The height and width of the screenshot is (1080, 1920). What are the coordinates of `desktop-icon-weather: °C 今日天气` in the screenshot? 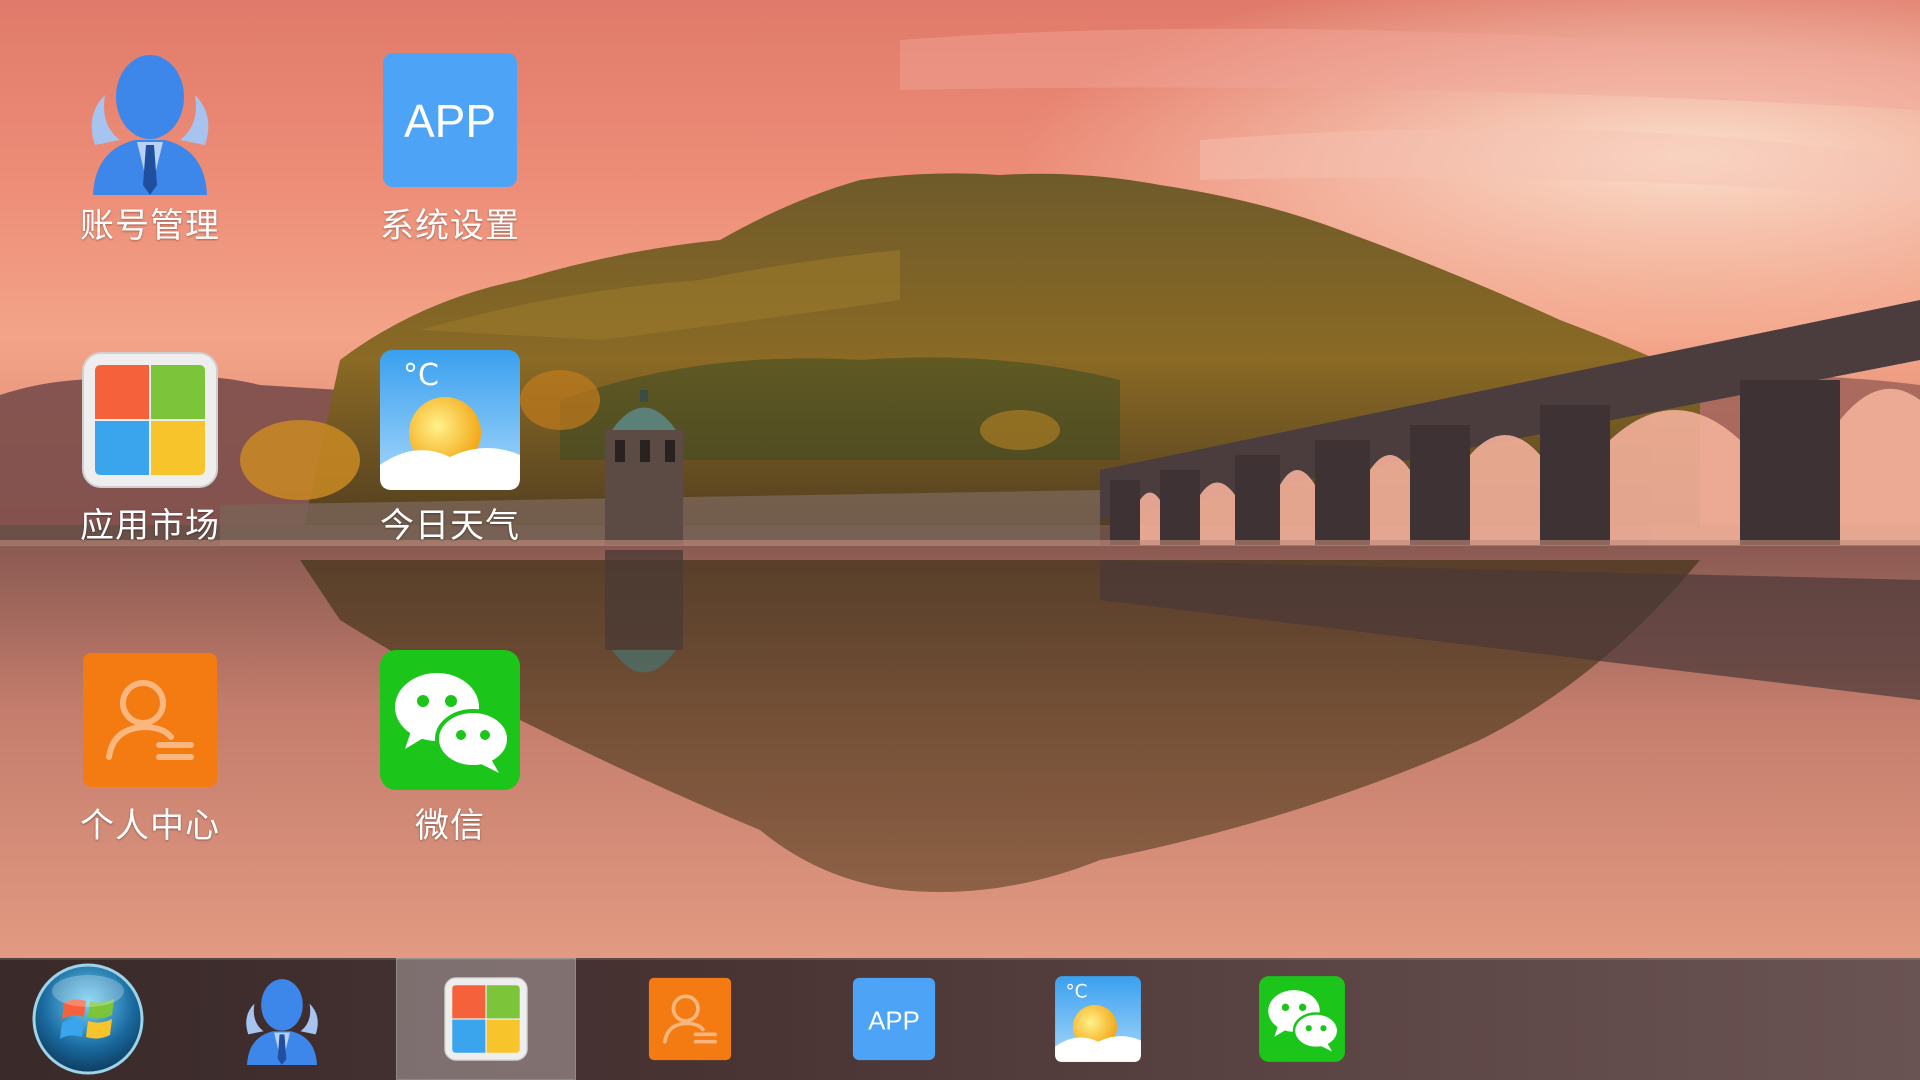 It's located at (450, 460).